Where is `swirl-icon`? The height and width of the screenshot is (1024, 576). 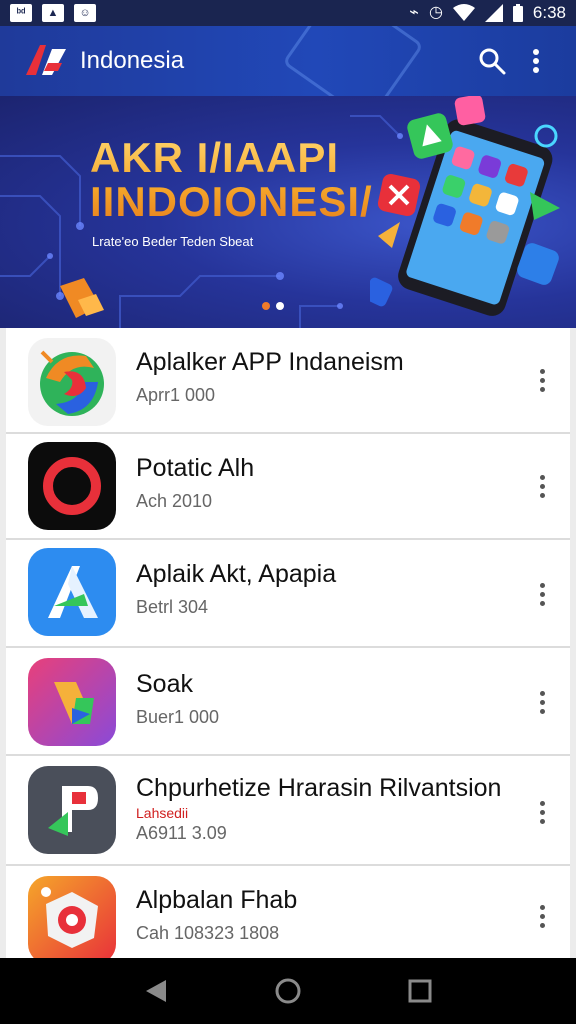 swirl-icon is located at coordinates (72, 382).